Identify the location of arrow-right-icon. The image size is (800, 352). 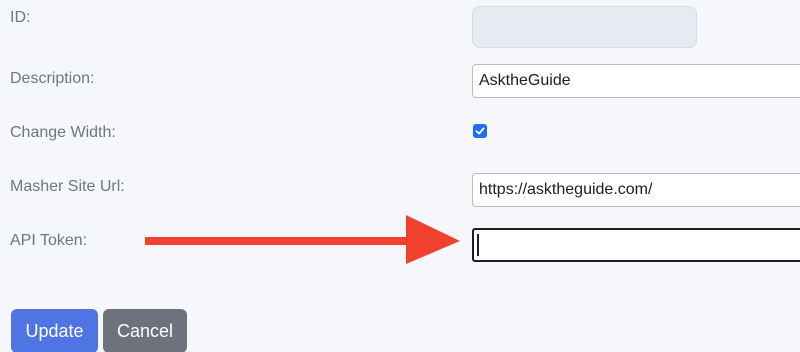
(302, 239).